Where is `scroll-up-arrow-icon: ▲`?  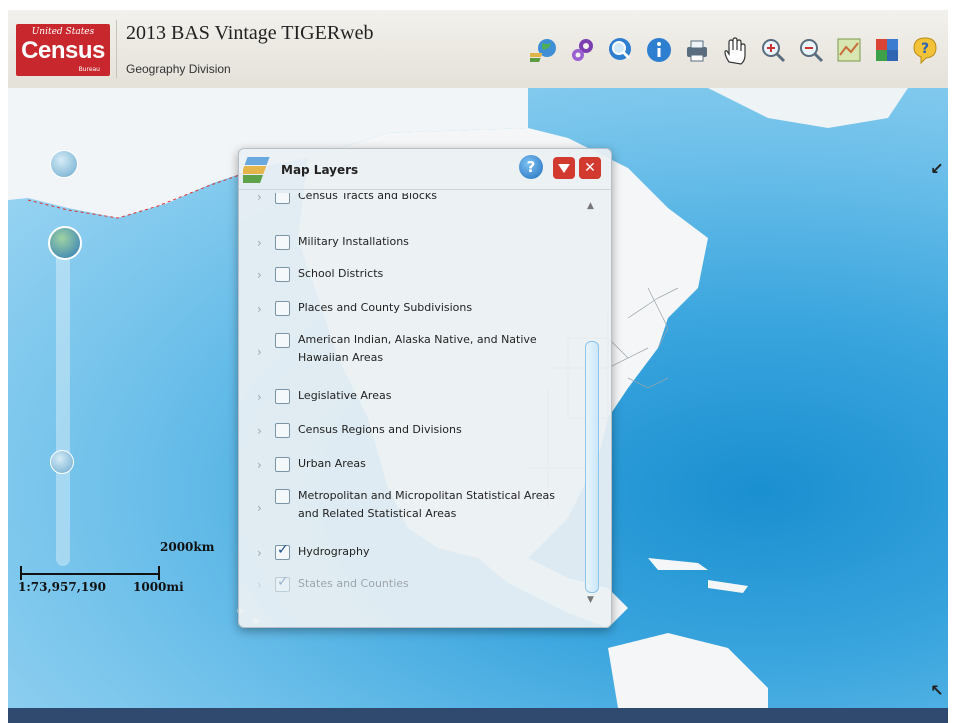 scroll-up-arrow-icon: ▲ is located at coordinates (590, 206).